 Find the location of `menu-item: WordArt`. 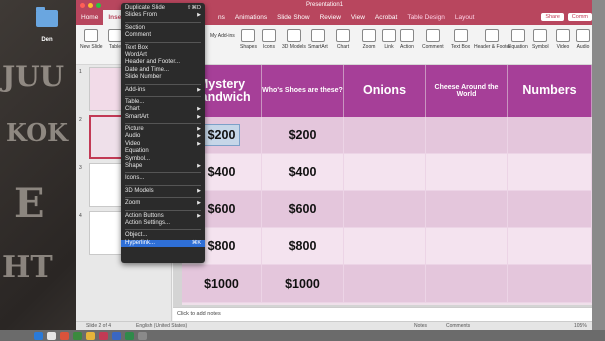

menu-item: WordArt is located at coordinates (163, 55).